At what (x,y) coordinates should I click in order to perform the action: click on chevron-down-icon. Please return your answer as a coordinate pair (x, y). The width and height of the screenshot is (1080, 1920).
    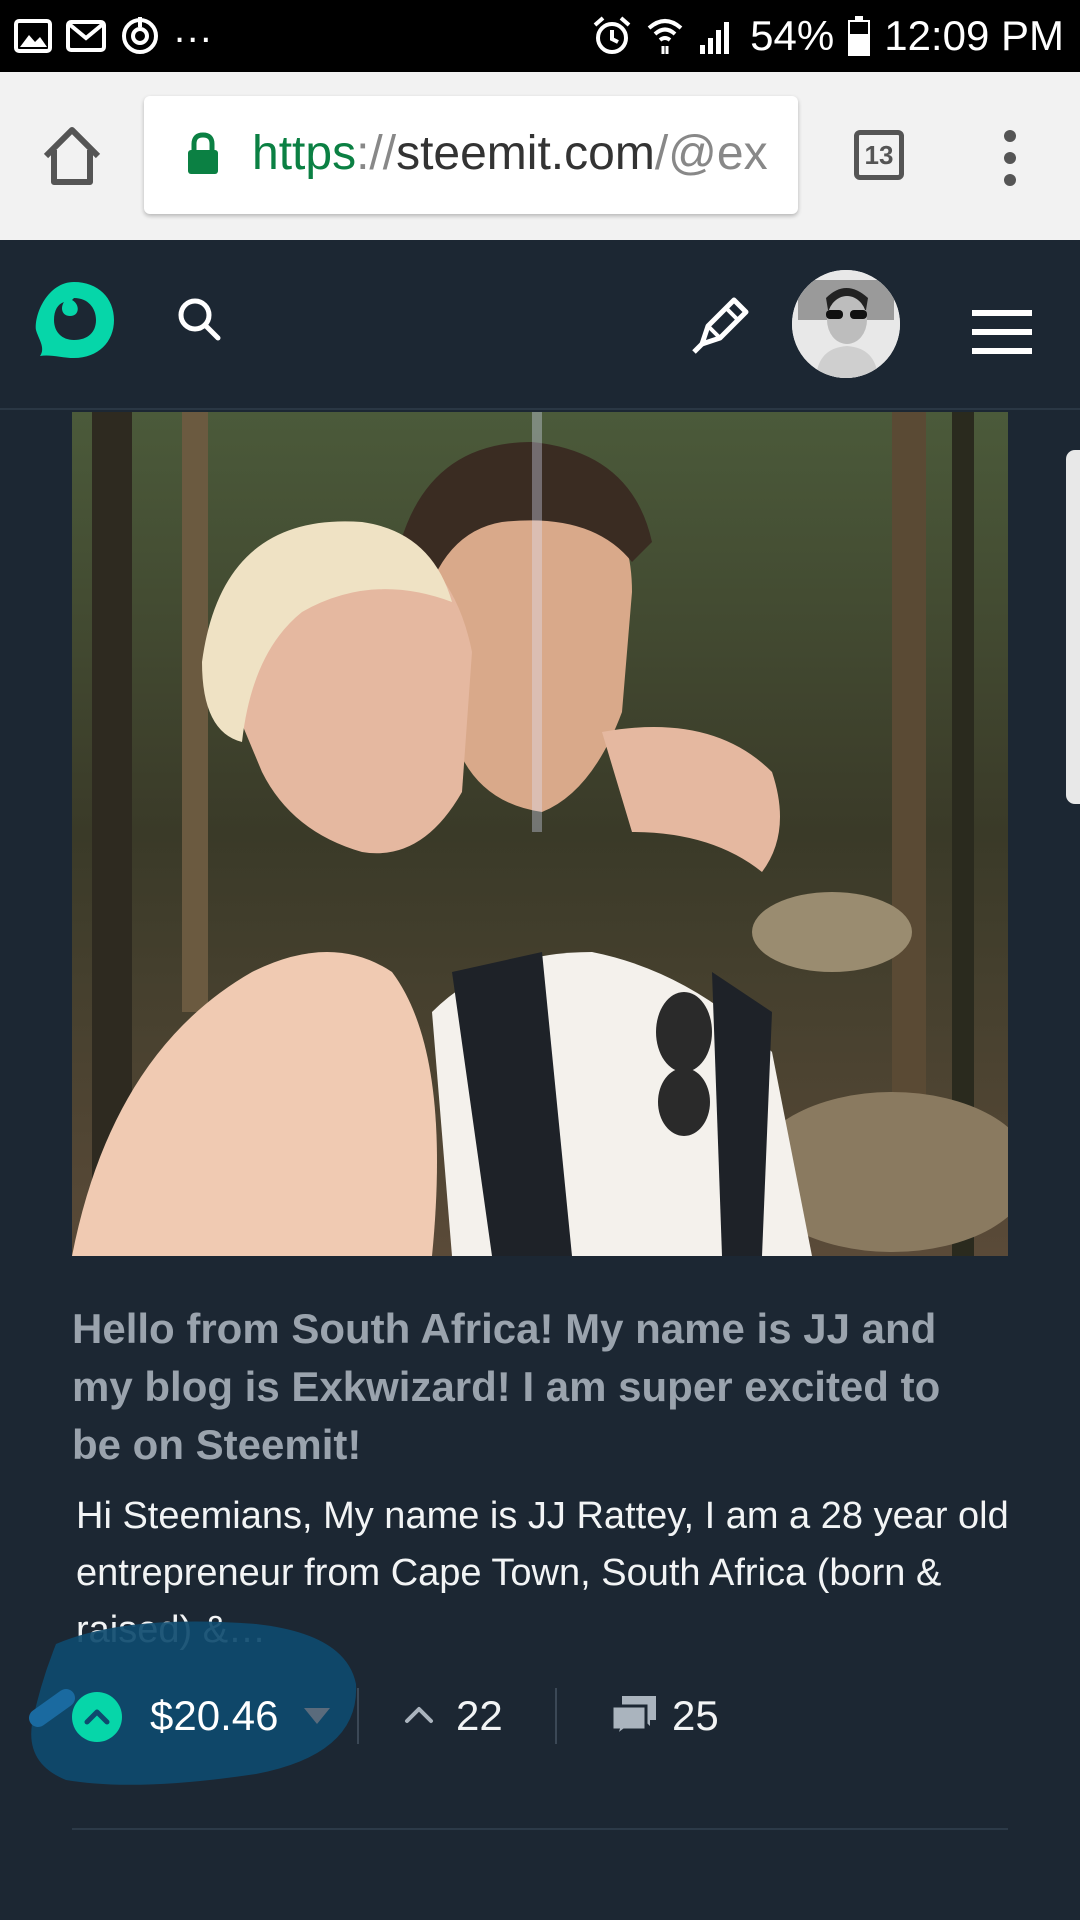
    Looking at the image, I should click on (317, 1716).